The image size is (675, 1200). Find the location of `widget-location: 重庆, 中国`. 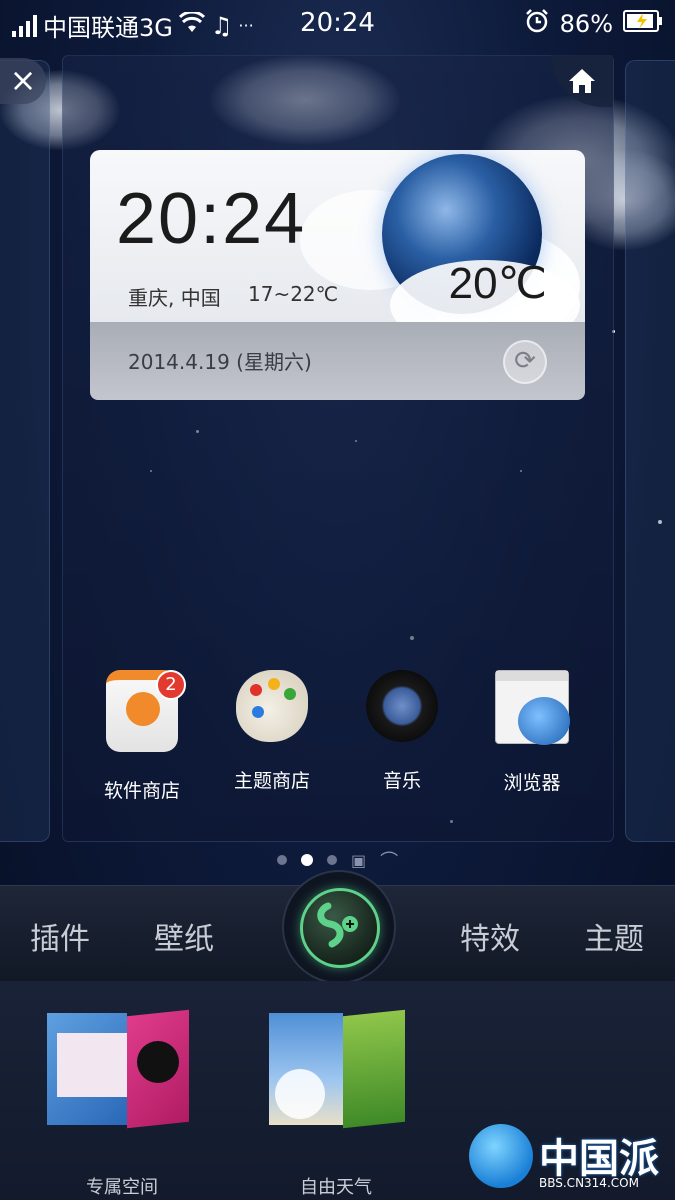

widget-location: 重庆, 中国 is located at coordinates (174, 298).